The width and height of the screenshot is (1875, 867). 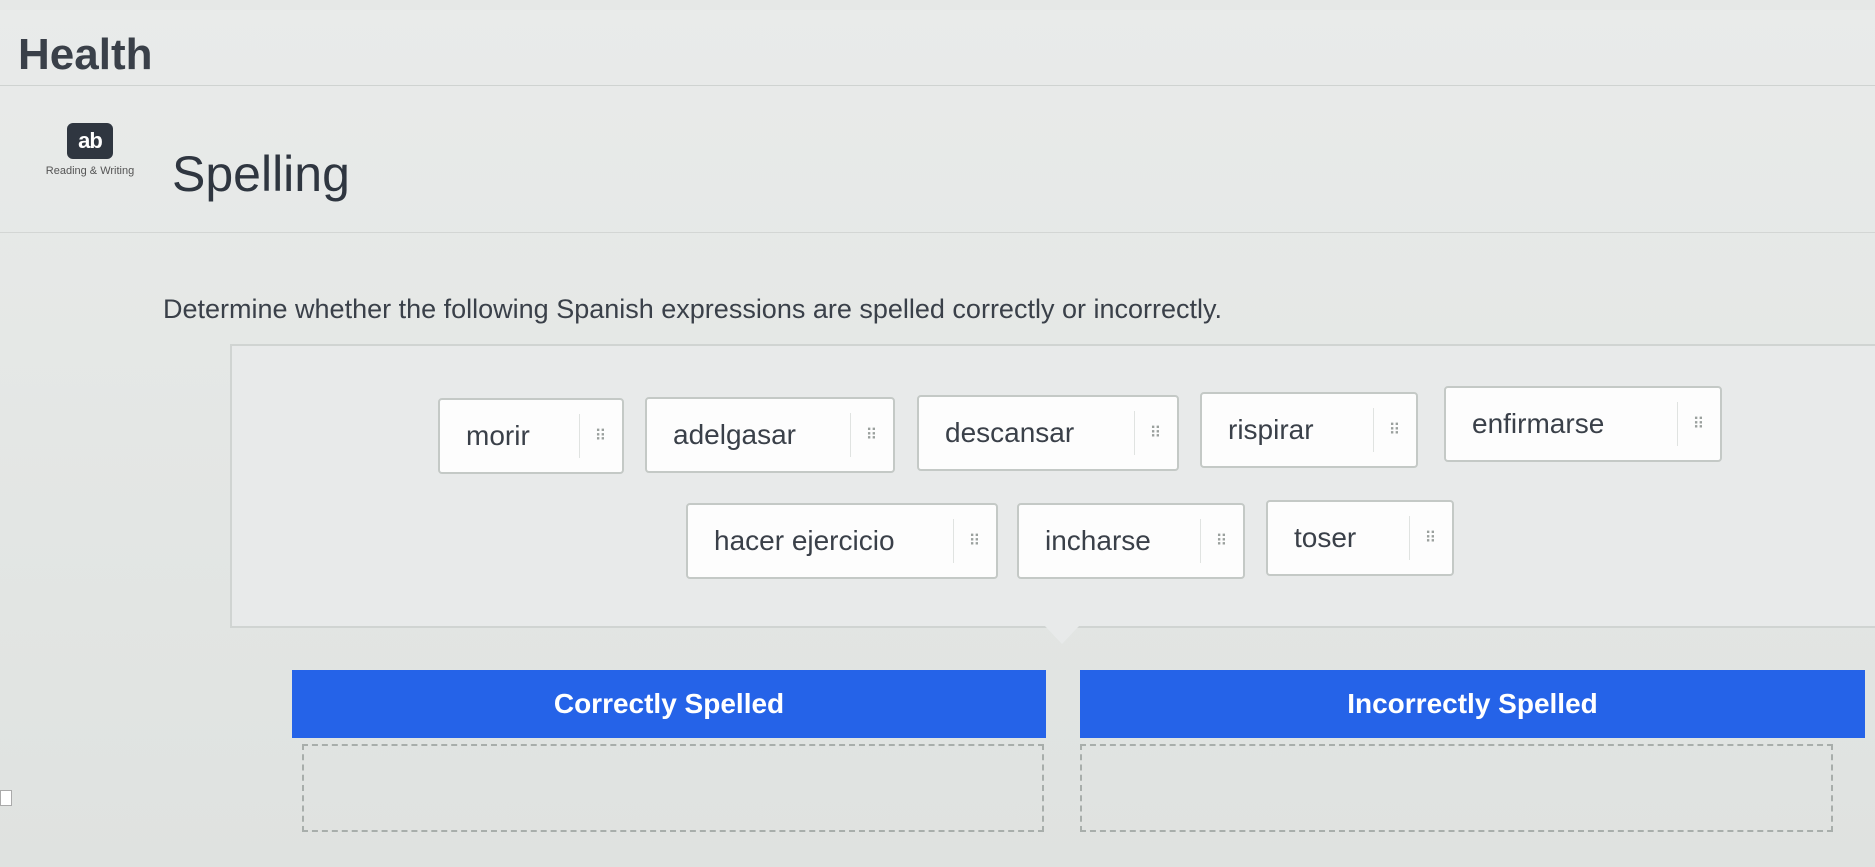 What do you see at coordinates (1010, 432) in the screenshot?
I see `chip-label: descansar` at bounding box center [1010, 432].